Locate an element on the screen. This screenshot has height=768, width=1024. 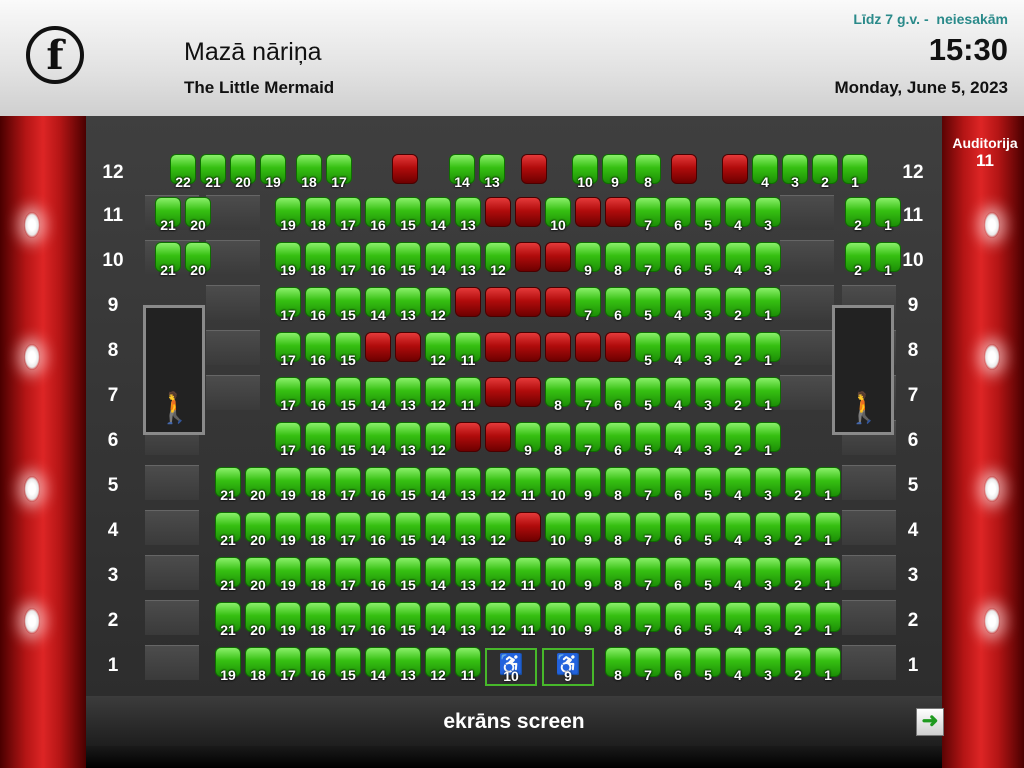
wheelchair-seat: ♿ 9 is located at coordinates (568, 667).